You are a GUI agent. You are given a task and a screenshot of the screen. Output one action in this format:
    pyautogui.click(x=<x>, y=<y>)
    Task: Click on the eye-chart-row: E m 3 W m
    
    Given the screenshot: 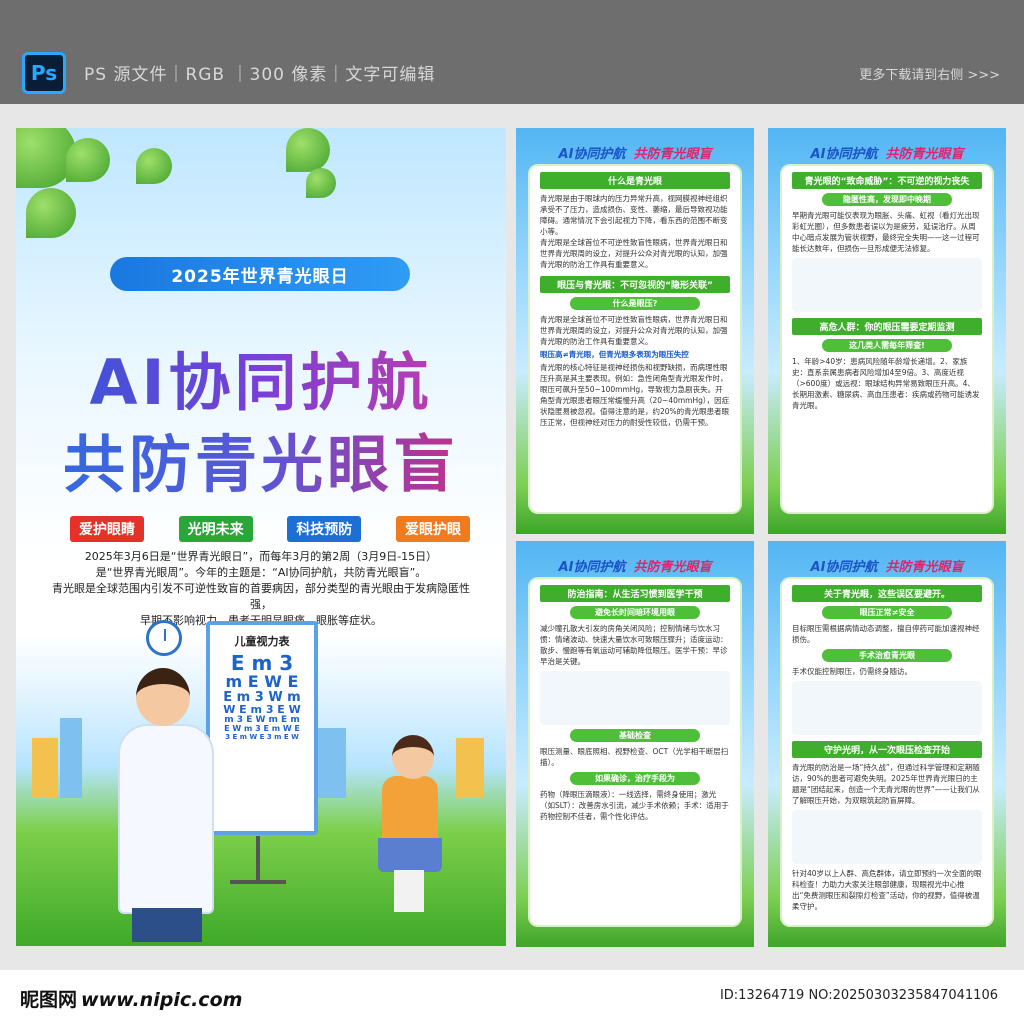 What is the action you would take?
    pyautogui.click(x=262, y=697)
    